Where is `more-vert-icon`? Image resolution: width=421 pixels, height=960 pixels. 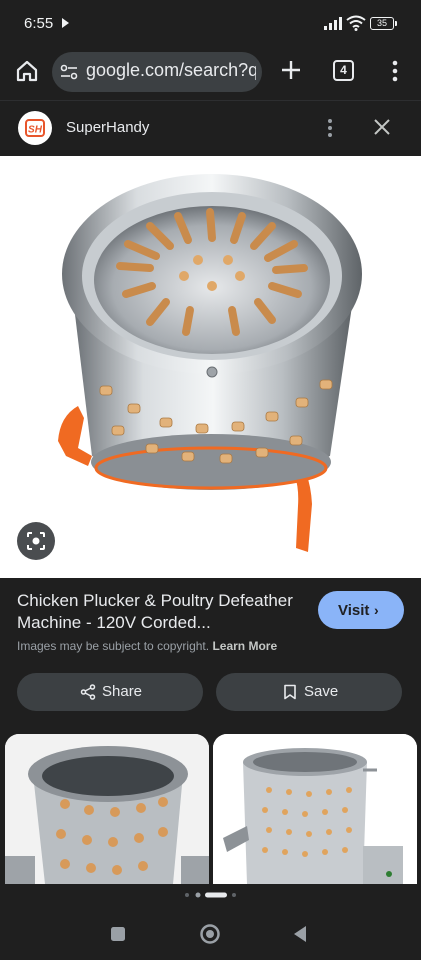 more-vert-icon is located at coordinates (395, 71).